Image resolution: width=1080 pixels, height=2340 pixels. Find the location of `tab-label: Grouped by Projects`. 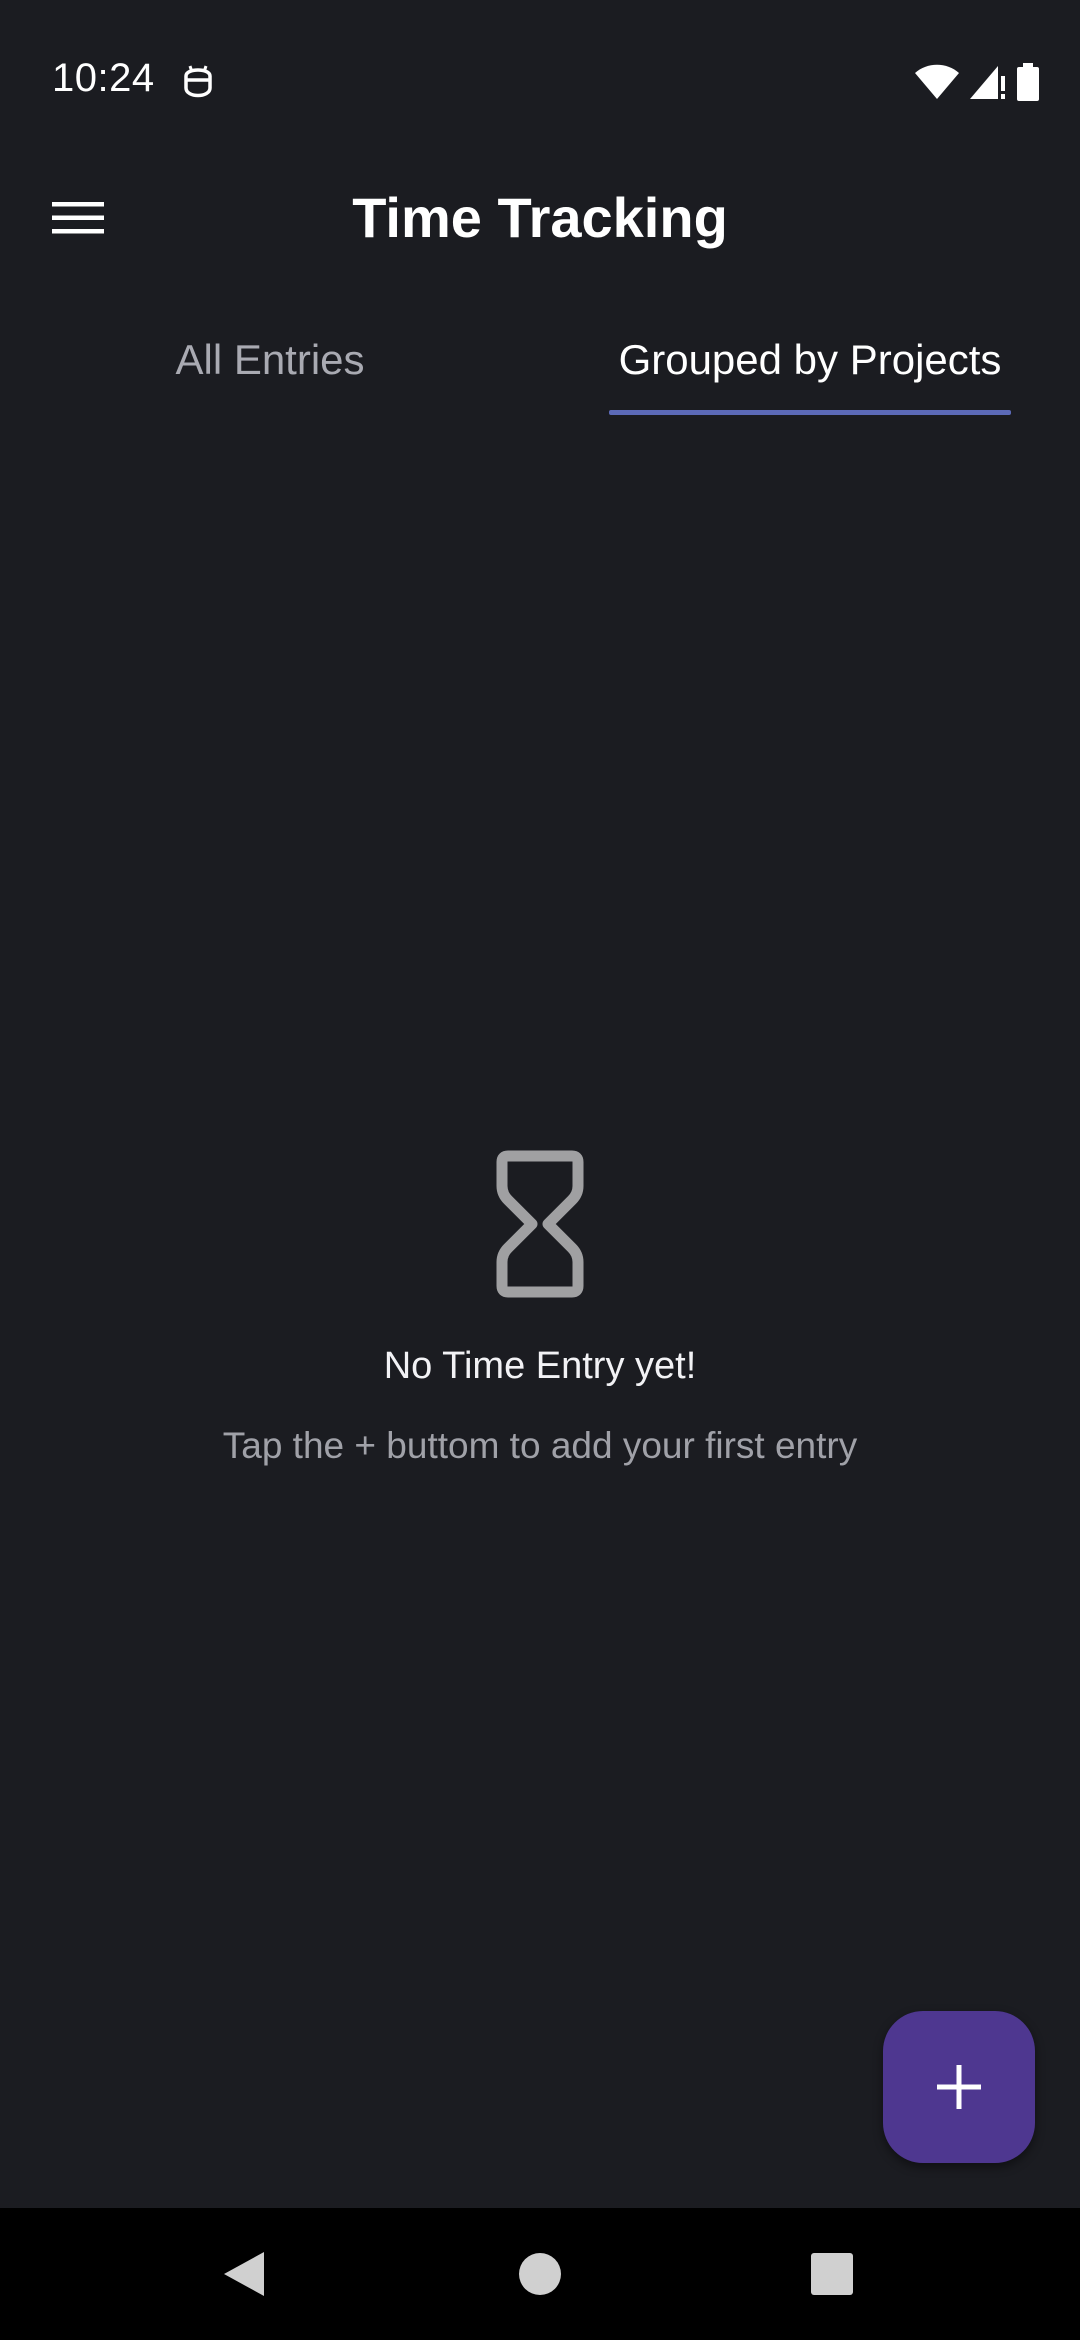

tab-label: Grouped by Projects is located at coordinates (810, 359).